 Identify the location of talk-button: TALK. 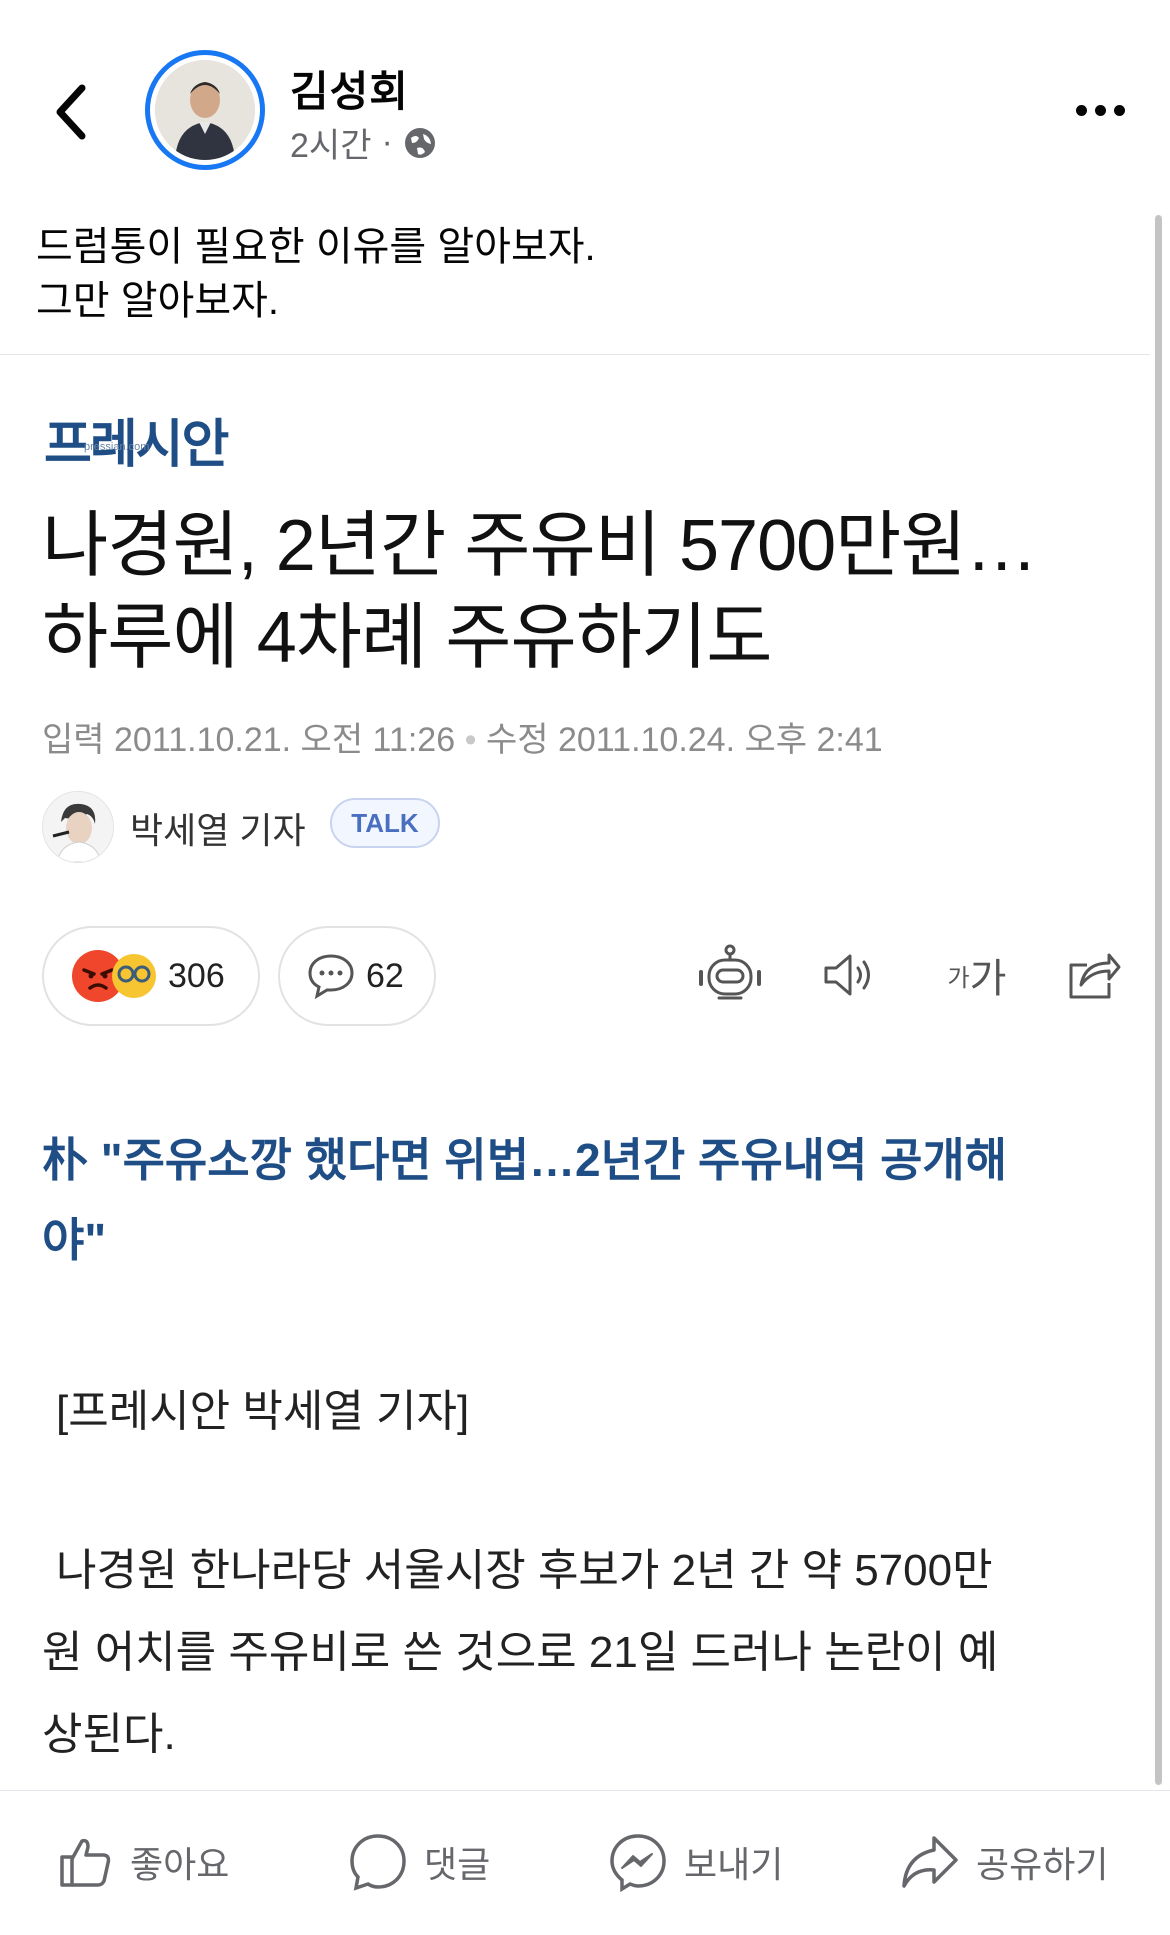
(385, 823).